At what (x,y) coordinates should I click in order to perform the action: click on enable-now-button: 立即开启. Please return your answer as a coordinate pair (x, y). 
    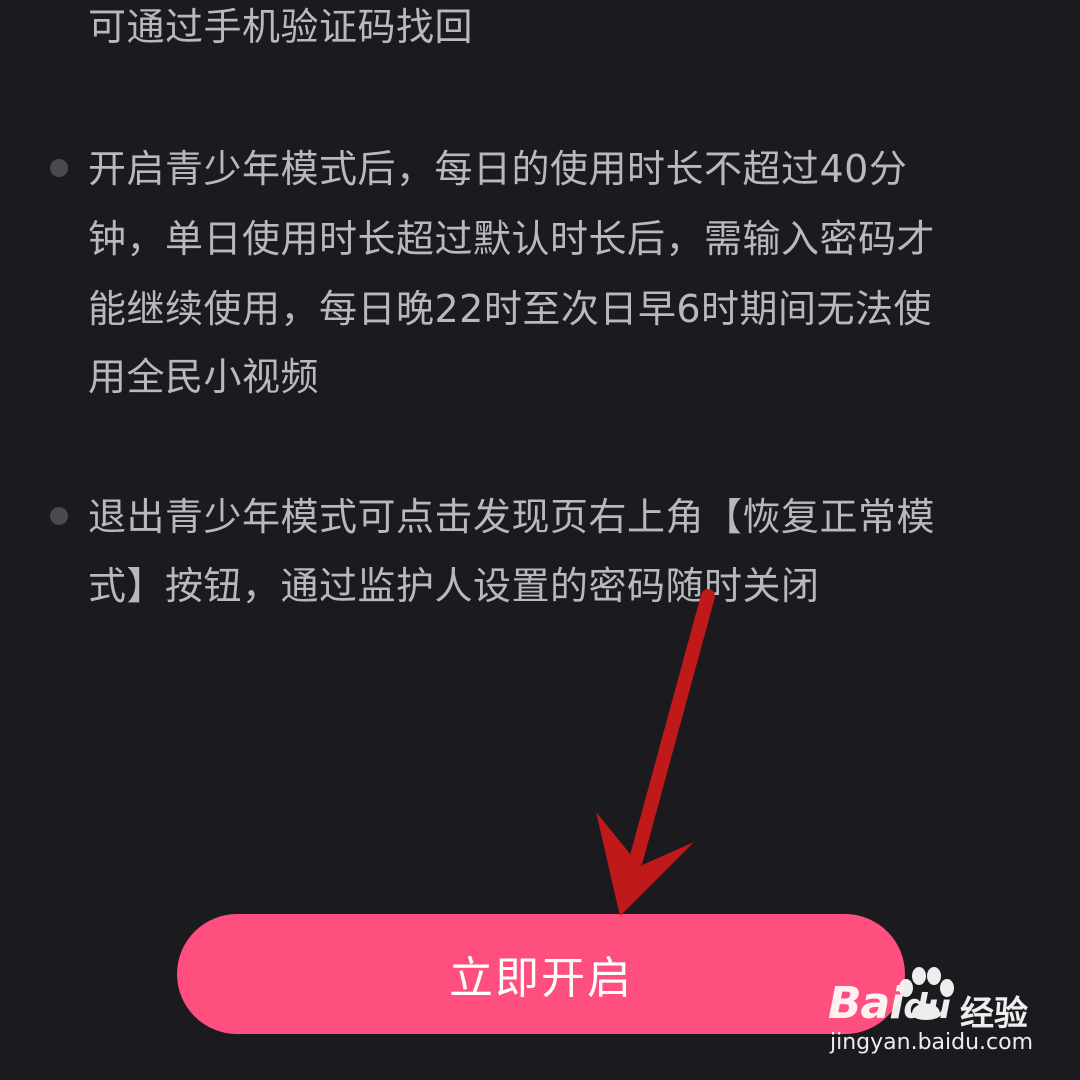
    Looking at the image, I should click on (541, 974).